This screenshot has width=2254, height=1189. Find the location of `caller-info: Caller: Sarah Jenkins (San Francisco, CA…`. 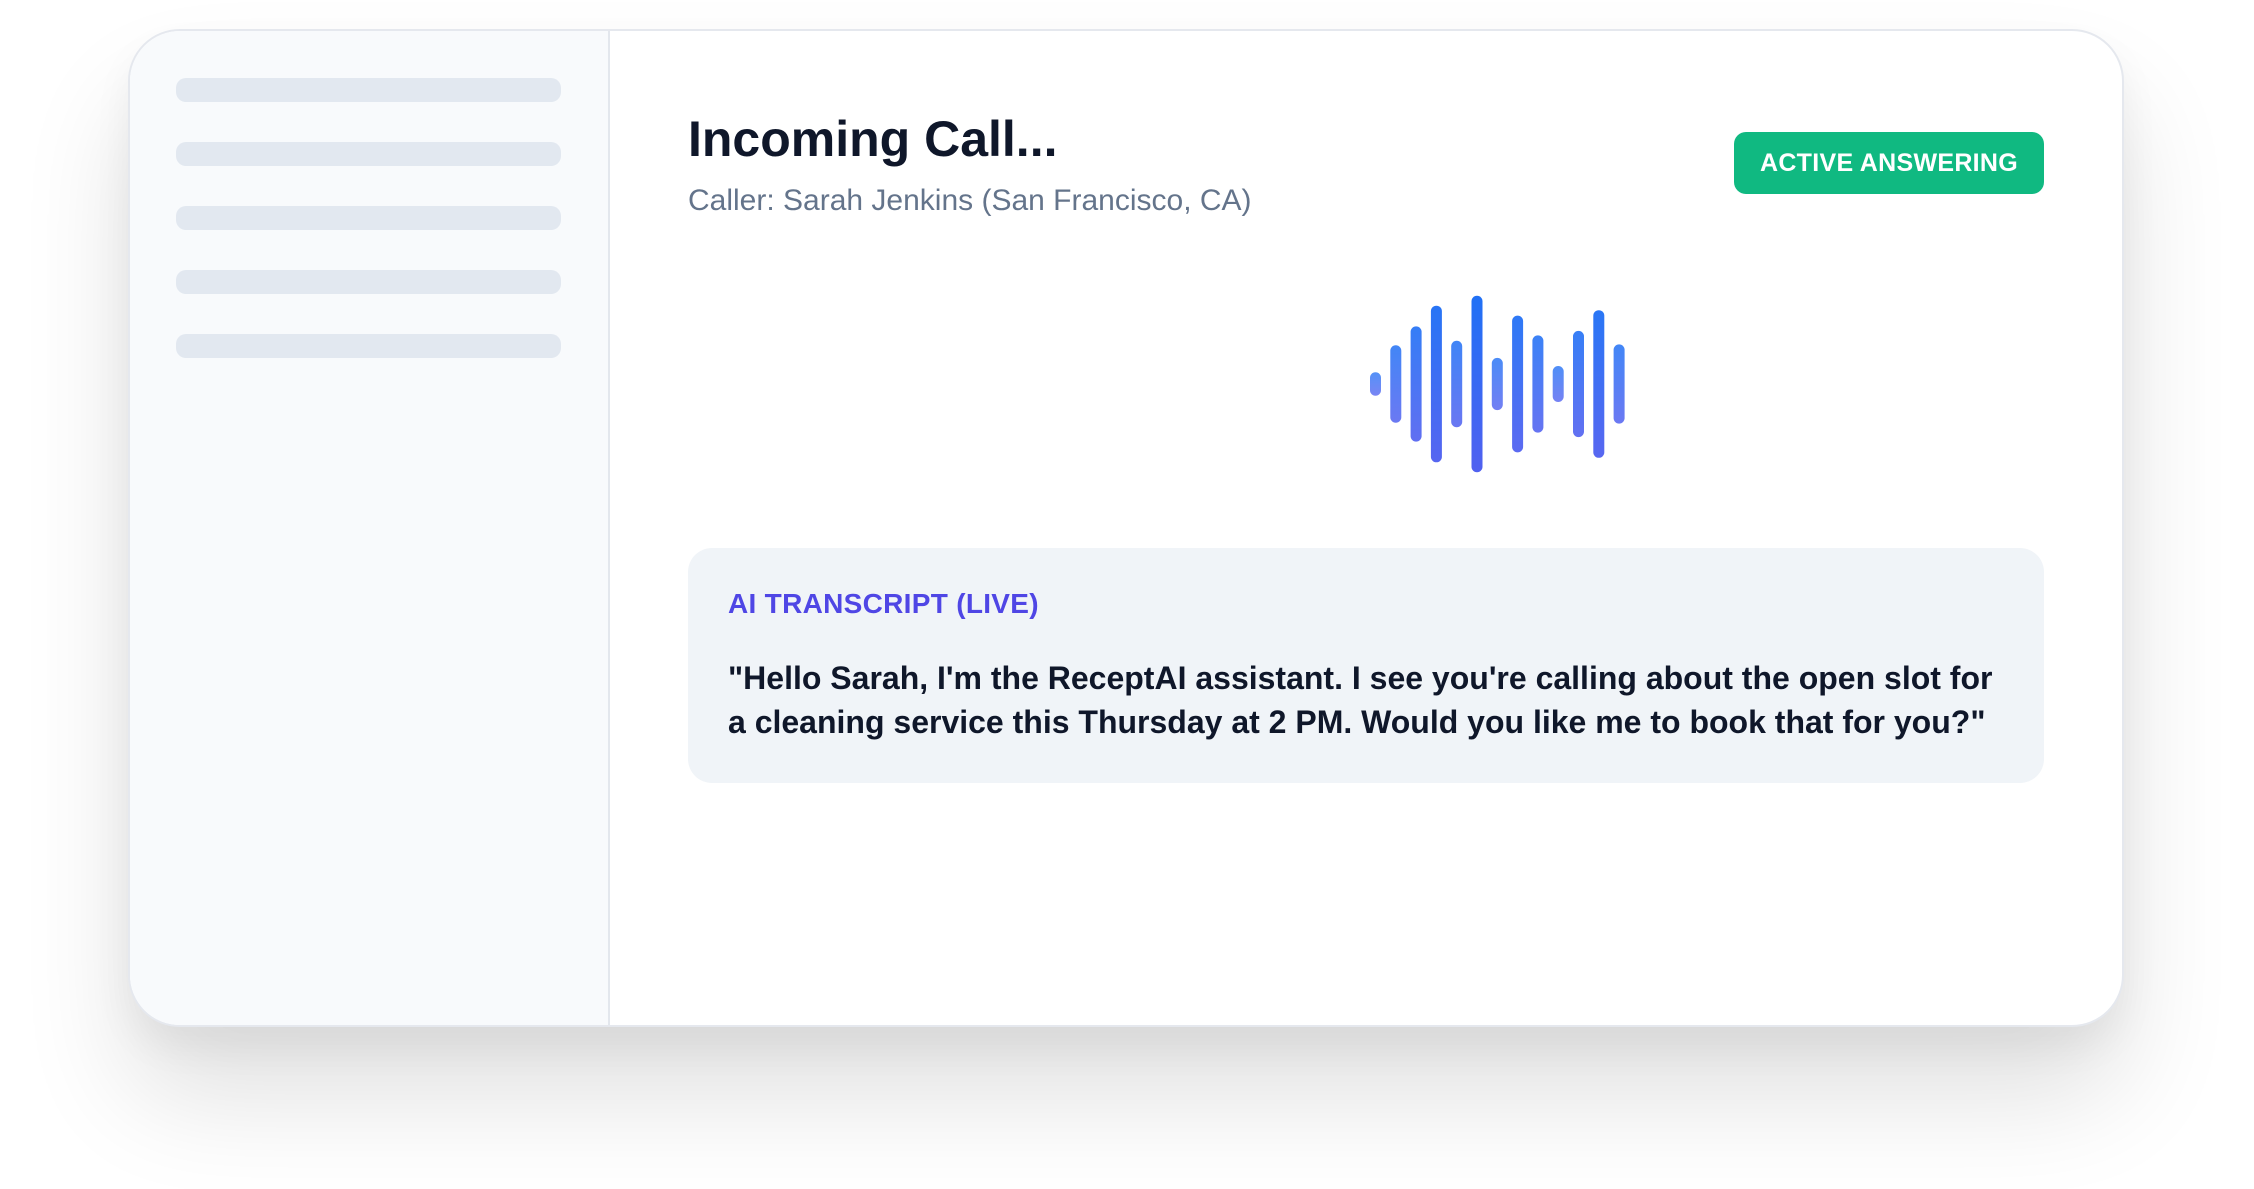

caller-info: Caller: Sarah Jenkins (San Francisco, CA… is located at coordinates (970, 200).